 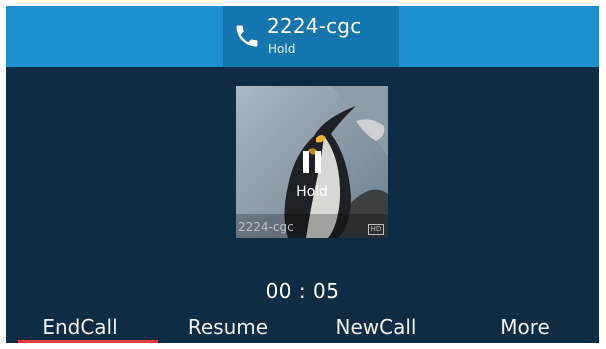 I want to click on hd-badge: HD, so click(x=376, y=229).